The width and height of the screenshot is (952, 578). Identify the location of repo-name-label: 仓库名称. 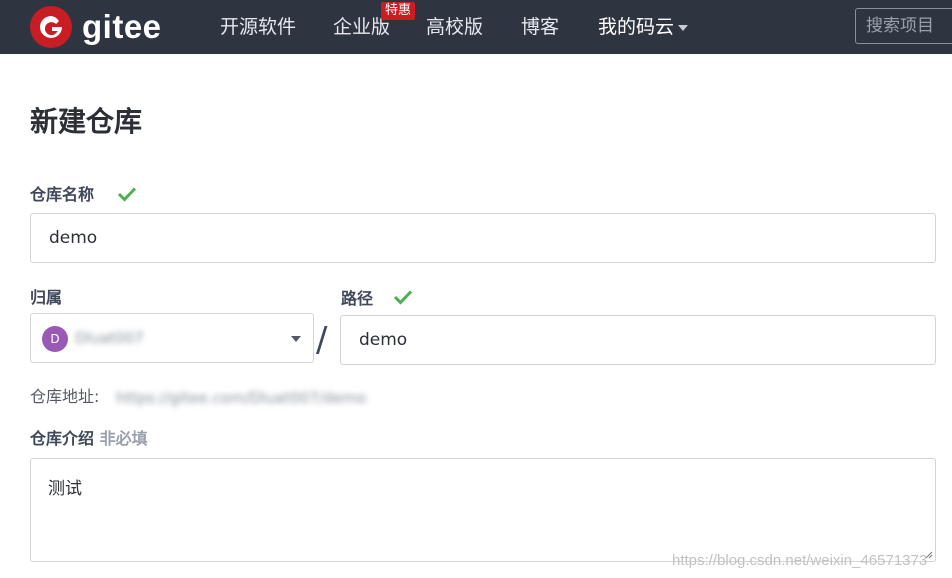
(62, 194).